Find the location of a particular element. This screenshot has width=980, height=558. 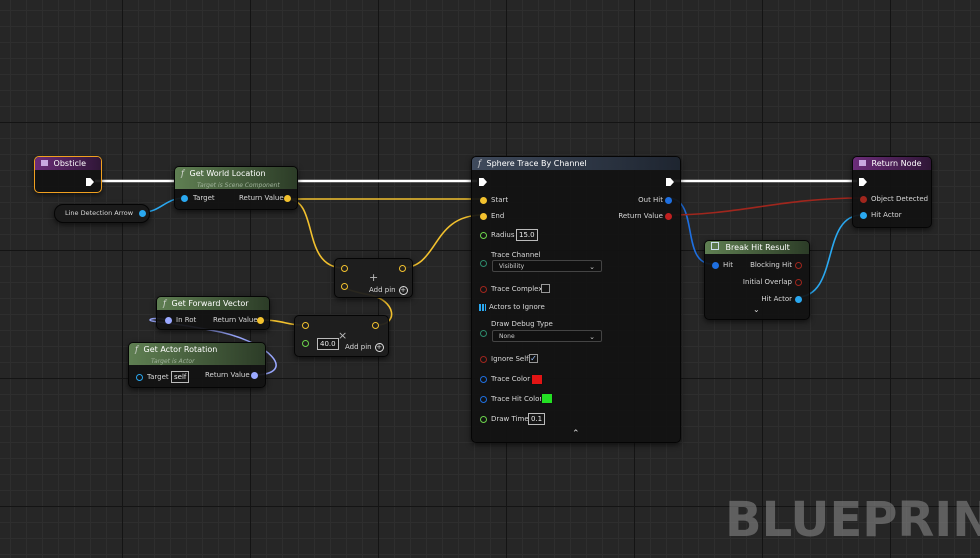

object-detected-pin is located at coordinates (863, 199).